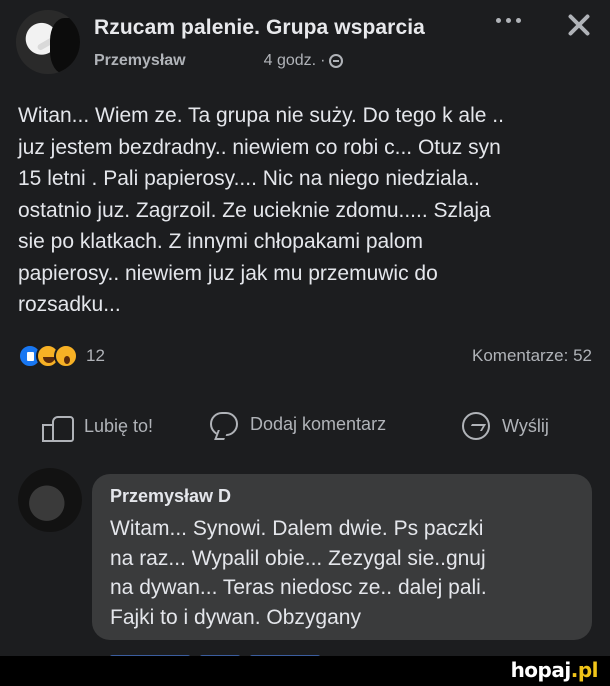 The height and width of the screenshot is (686, 610). Describe the element at coordinates (318, 423) in the screenshot. I see `comment-label: Dodaj komentarz` at that location.